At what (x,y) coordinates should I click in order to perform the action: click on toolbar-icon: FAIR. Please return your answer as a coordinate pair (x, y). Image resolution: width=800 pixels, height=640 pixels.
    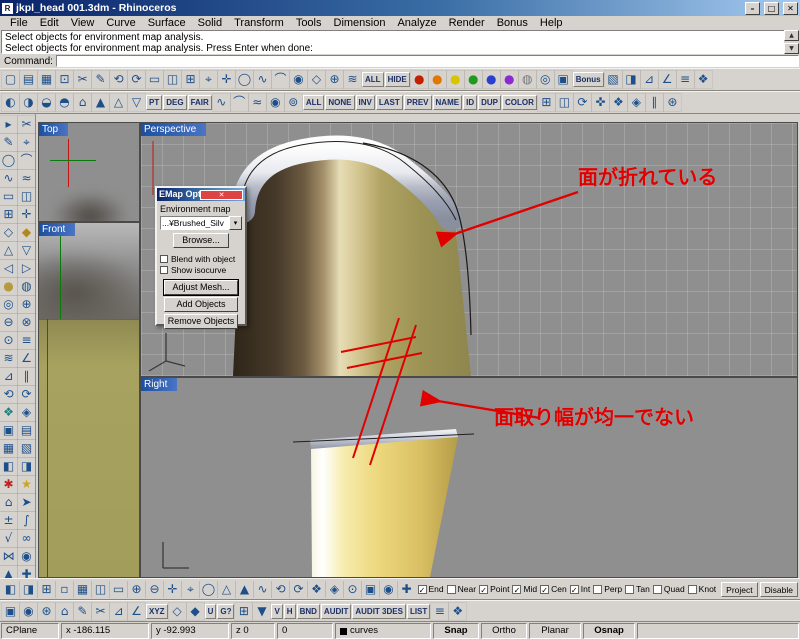
    Looking at the image, I should click on (199, 102).